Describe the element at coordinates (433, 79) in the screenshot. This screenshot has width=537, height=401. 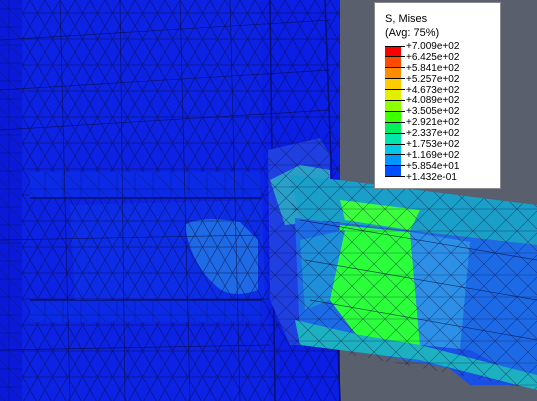
I see `legend-value: +5.257e+02` at that location.